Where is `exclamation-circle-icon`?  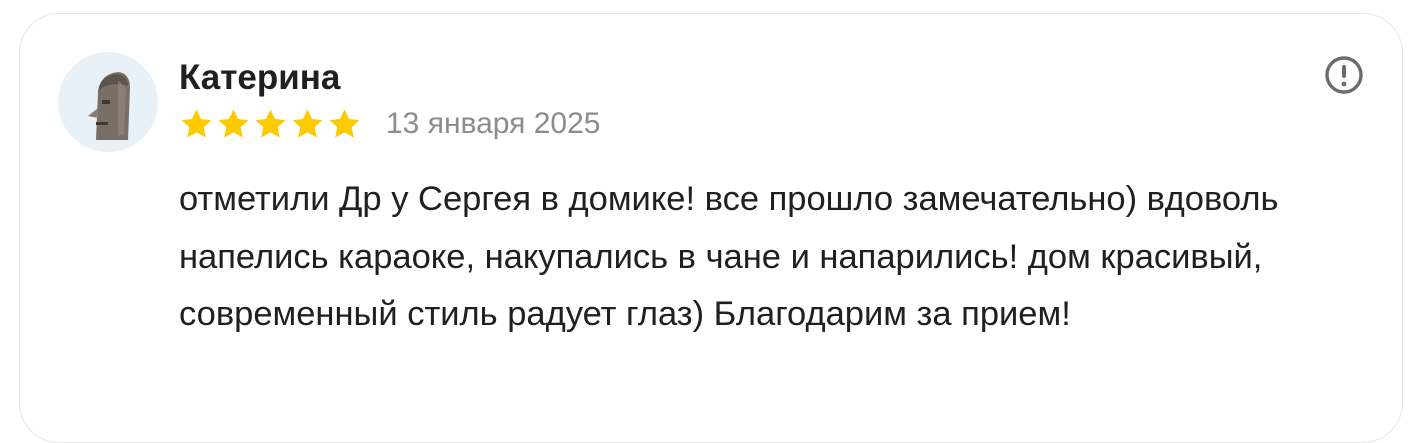 exclamation-circle-icon is located at coordinates (1344, 75).